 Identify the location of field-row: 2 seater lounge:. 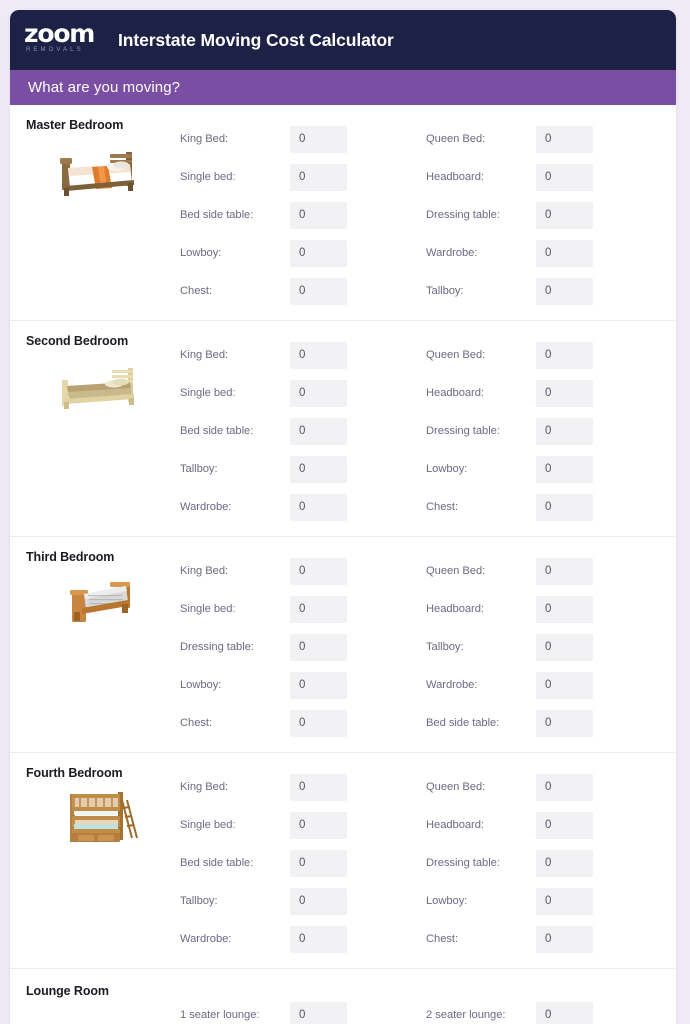
(549, 1010).